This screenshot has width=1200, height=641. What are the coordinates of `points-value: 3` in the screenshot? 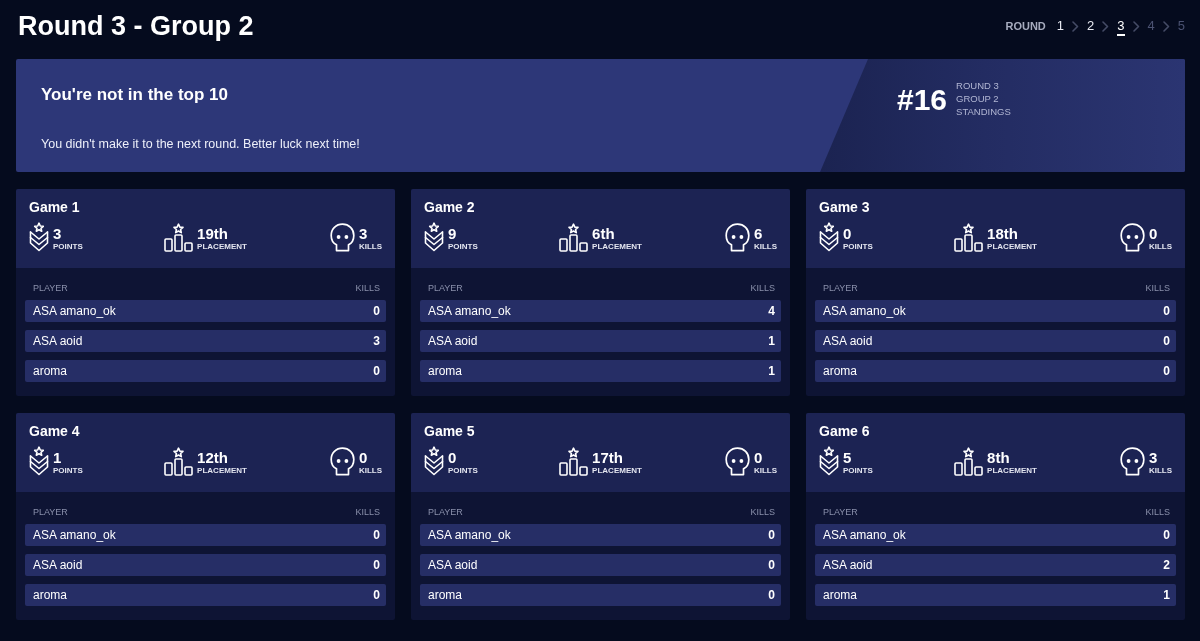 It's located at (57, 233).